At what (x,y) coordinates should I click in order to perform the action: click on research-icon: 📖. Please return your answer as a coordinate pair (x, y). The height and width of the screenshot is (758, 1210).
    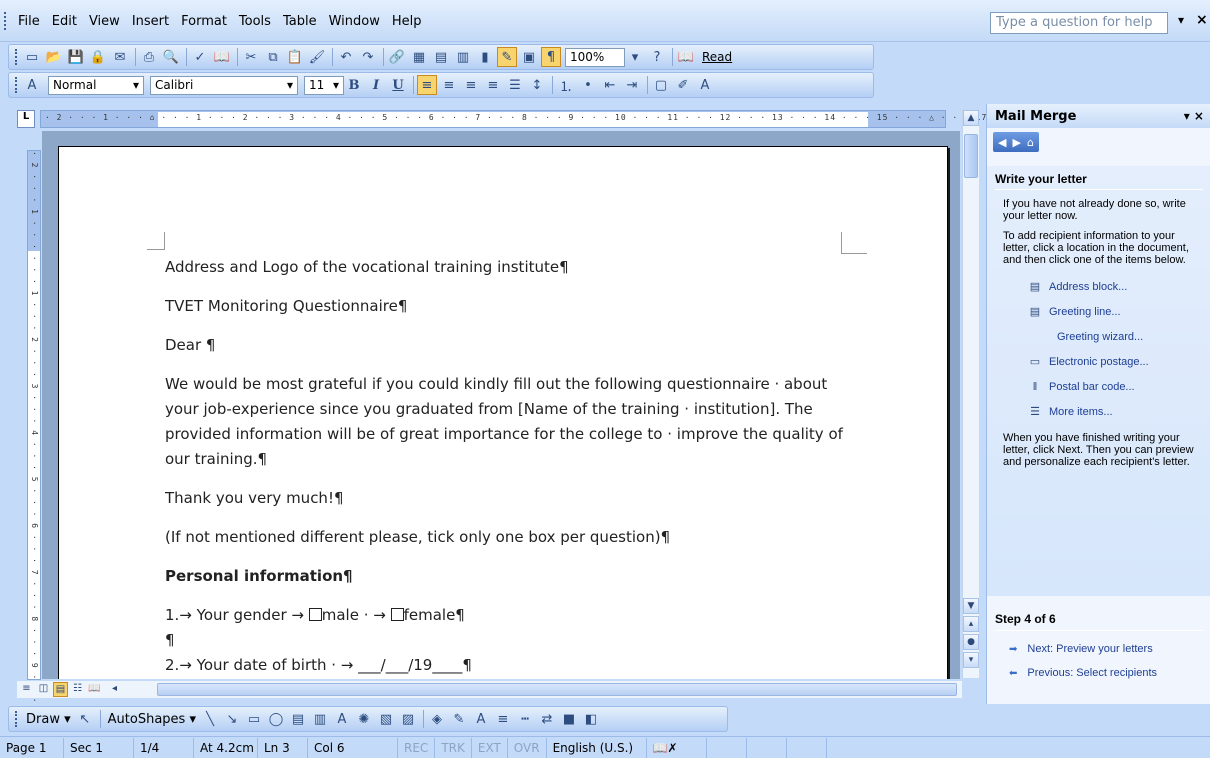
    Looking at the image, I should click on (222, 57).